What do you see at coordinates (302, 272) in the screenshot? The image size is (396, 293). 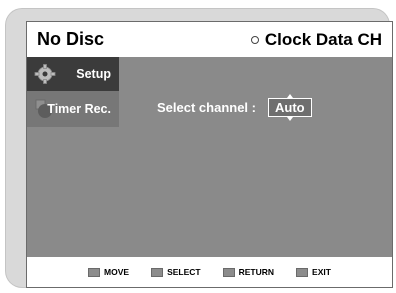 I see `exit-icon` at bounding box center [302, 272].